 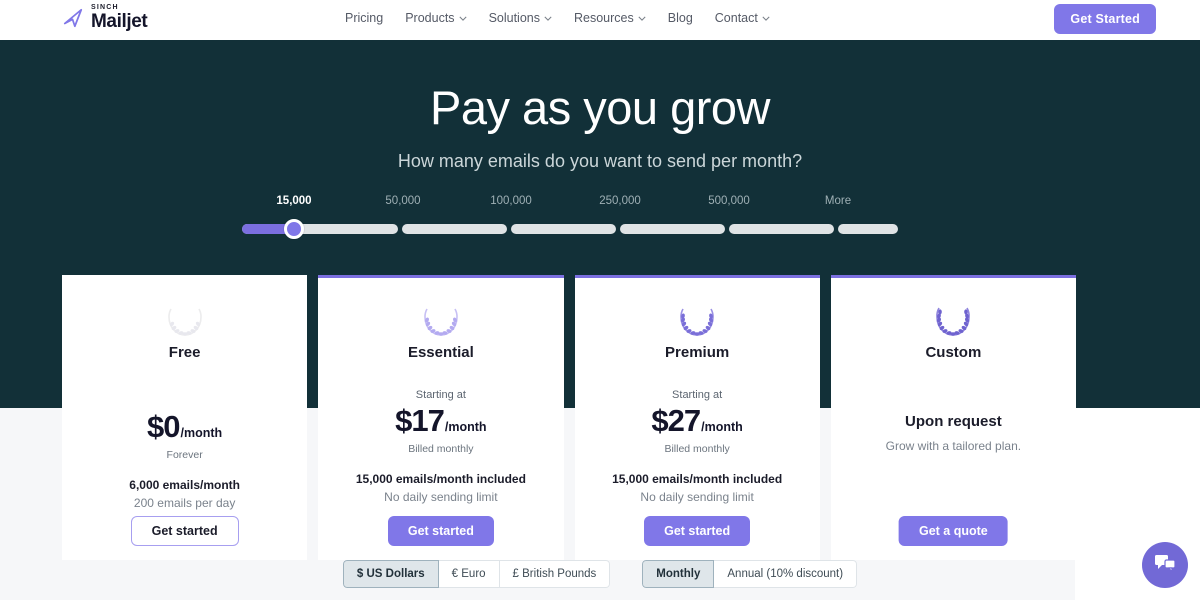 I want to click on slider-tick-more: More, so click(x=838, y=201).